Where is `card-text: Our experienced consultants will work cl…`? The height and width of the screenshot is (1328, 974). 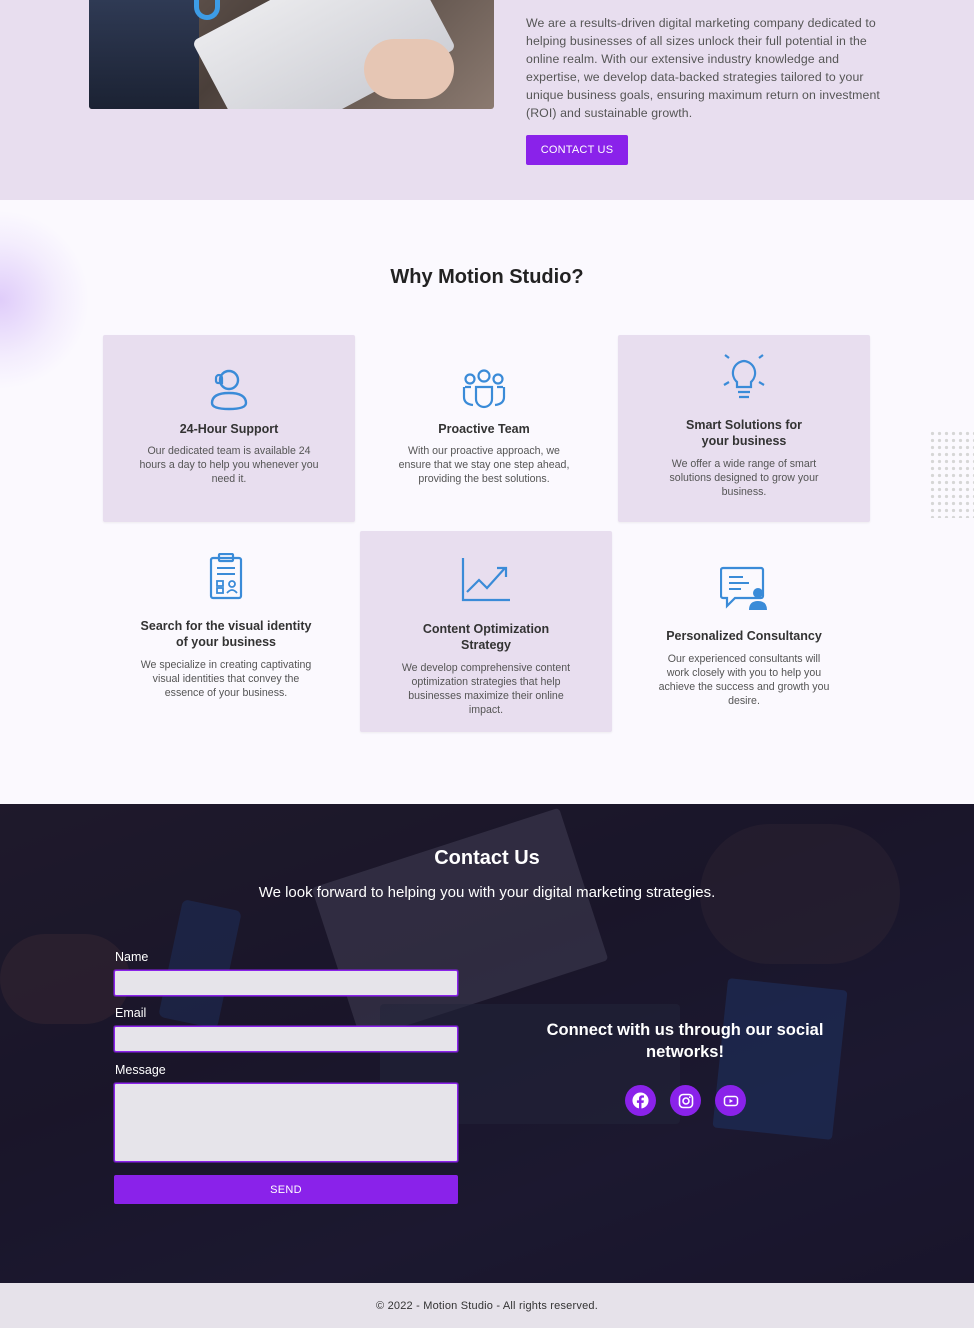
card-text: Our experienced consultants will work cl… is located at coordinates (744, 680).